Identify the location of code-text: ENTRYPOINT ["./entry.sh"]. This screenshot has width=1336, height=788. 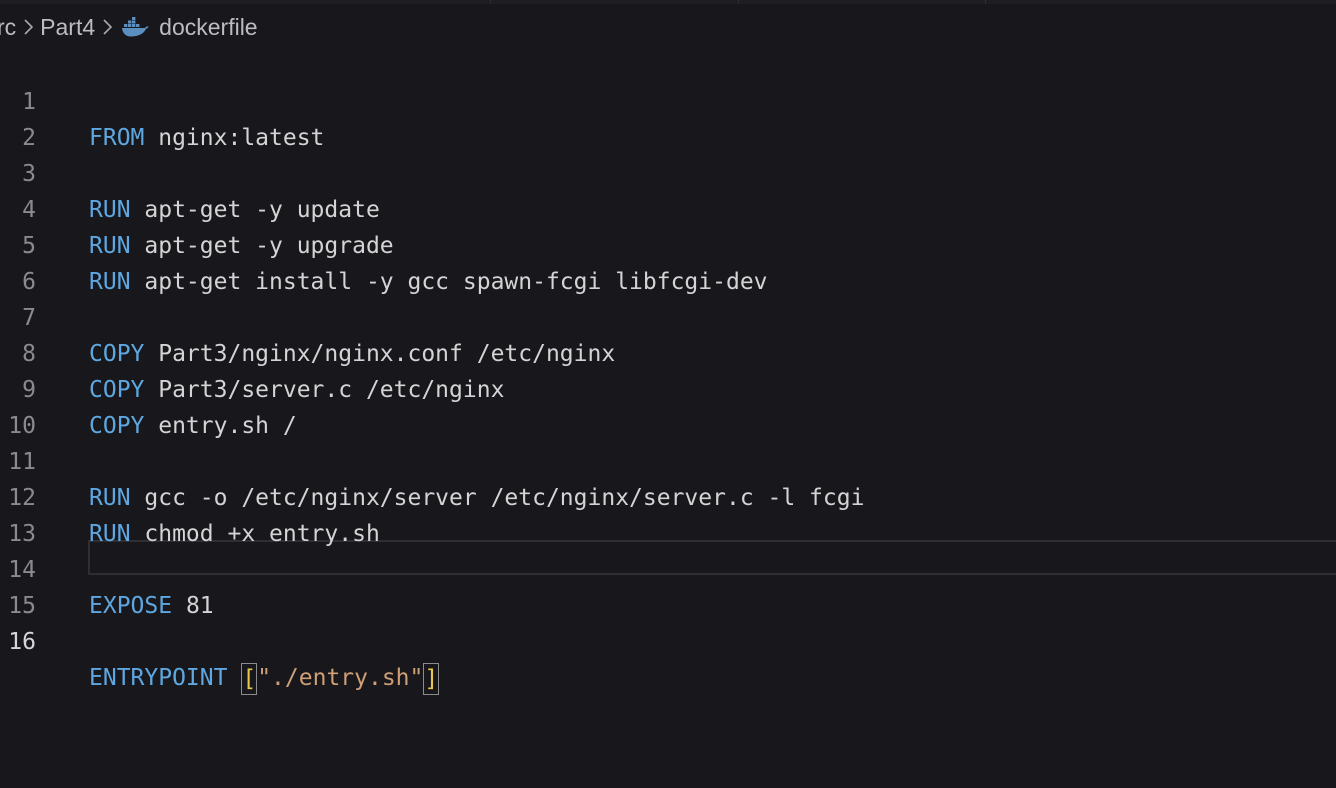
(264, 678).